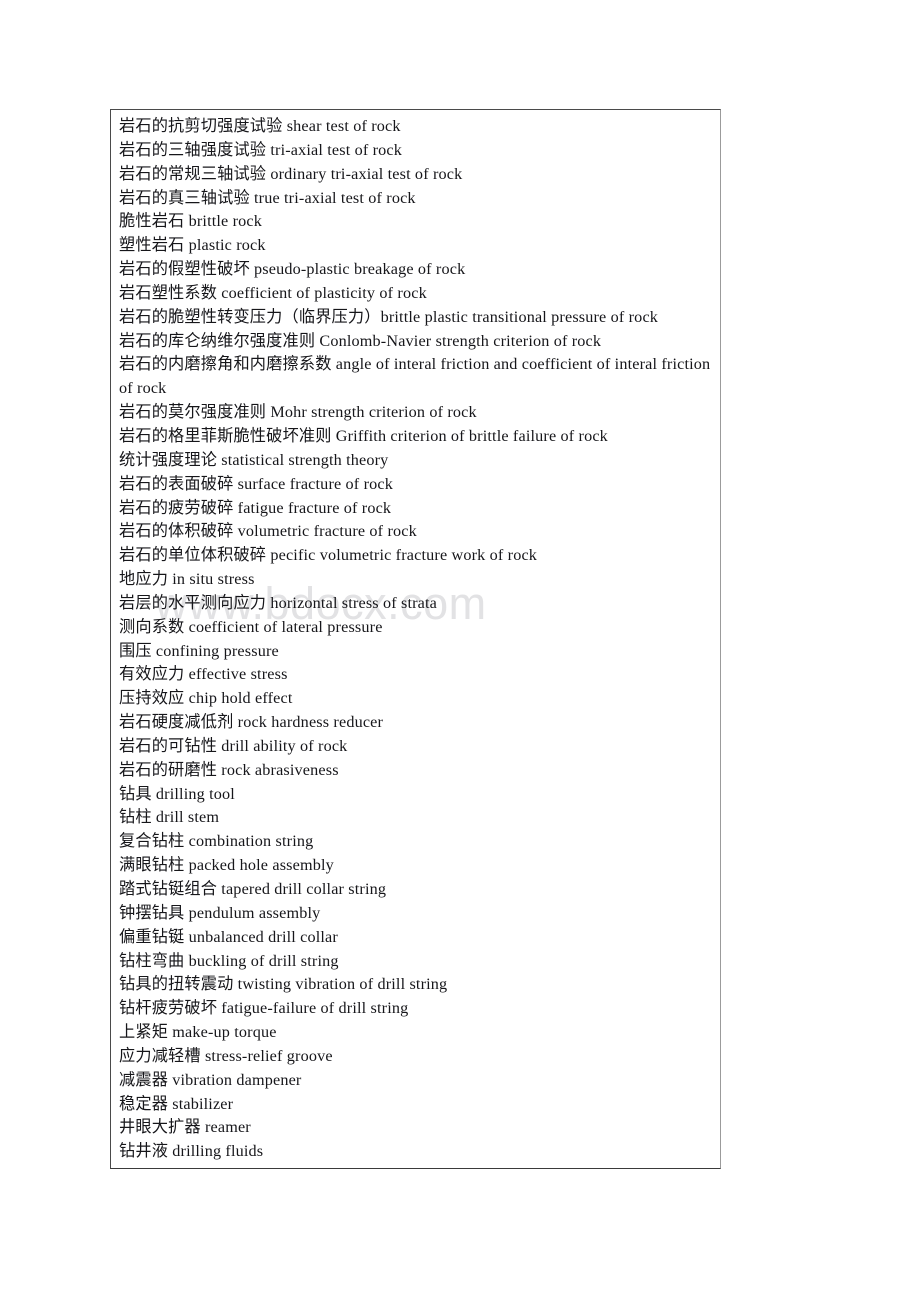  I want to click on glossary-entry: 岩石的抗剪切强度试验 shear test of rock, so click(260, 126).